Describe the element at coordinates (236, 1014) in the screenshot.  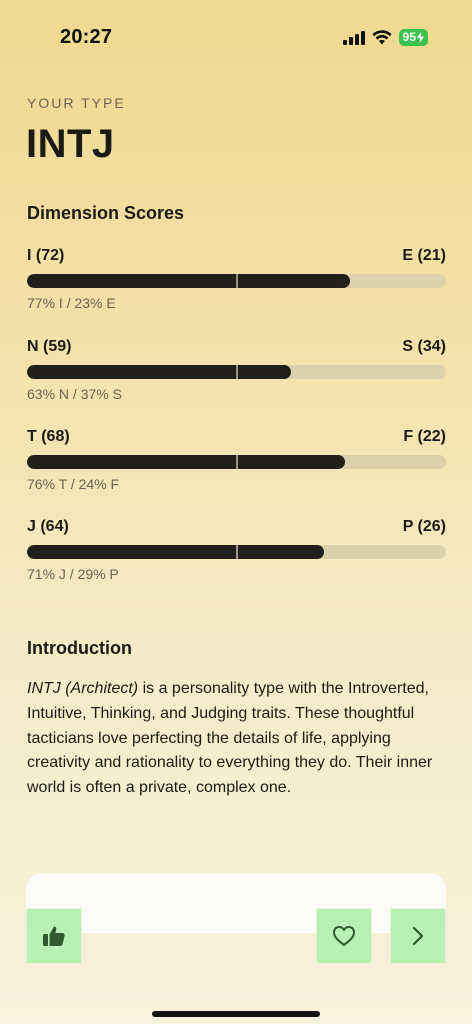
I see `home-indicator` at that location.